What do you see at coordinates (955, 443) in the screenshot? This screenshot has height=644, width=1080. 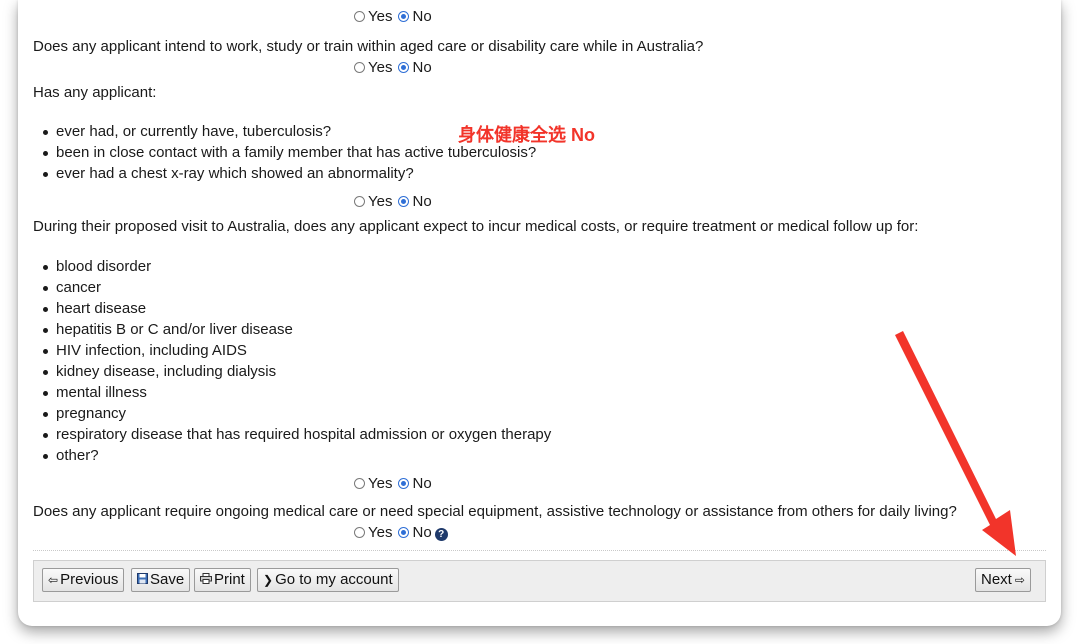 I see `red-arrow-annotation` at bounding box center [955, 443].